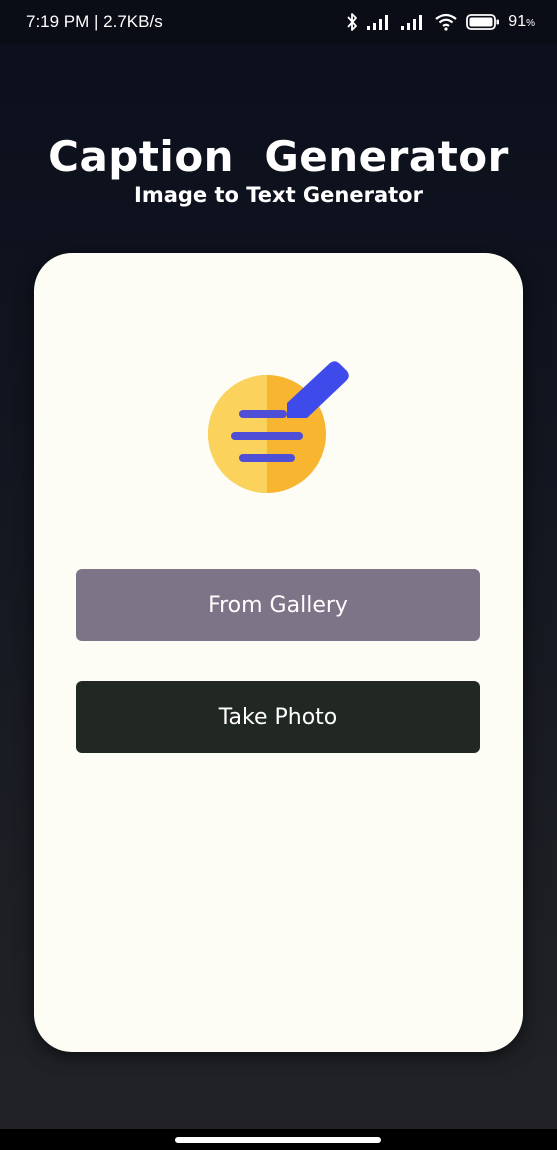  What do you see at coordinates (278, 22) in the screenshot?
I see `status-bar: 7:19 PM | 2.7KB/s 91%` at bounding box center [278, 22].